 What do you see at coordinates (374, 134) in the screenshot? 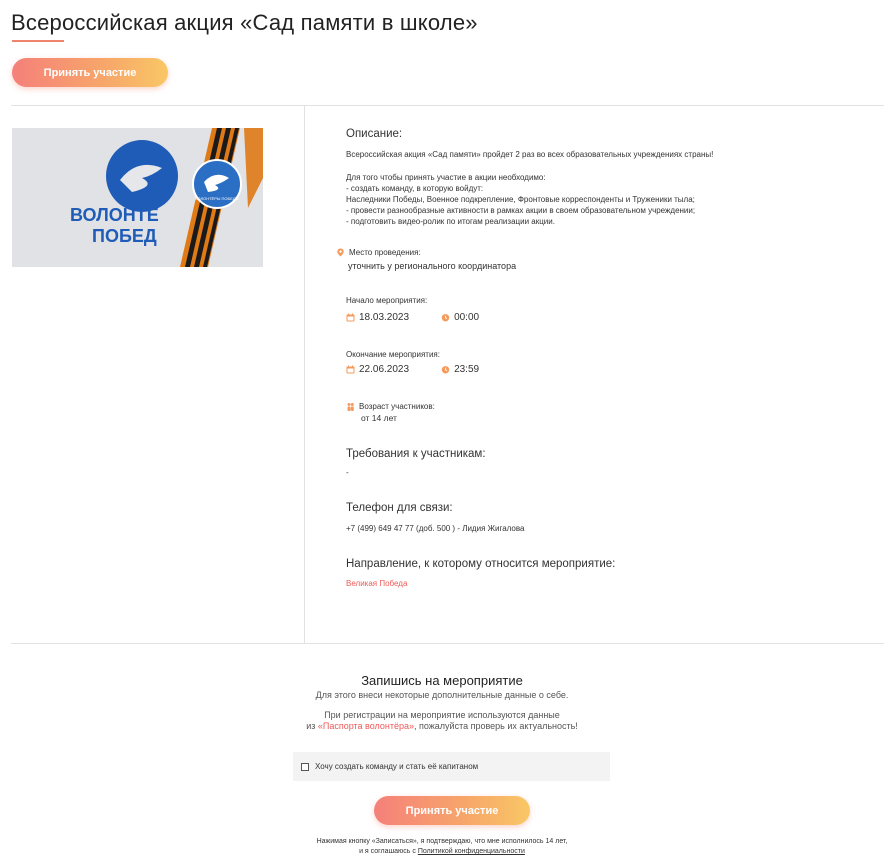
I see `description-heading: Описание:` at bounding box center [374, 134].